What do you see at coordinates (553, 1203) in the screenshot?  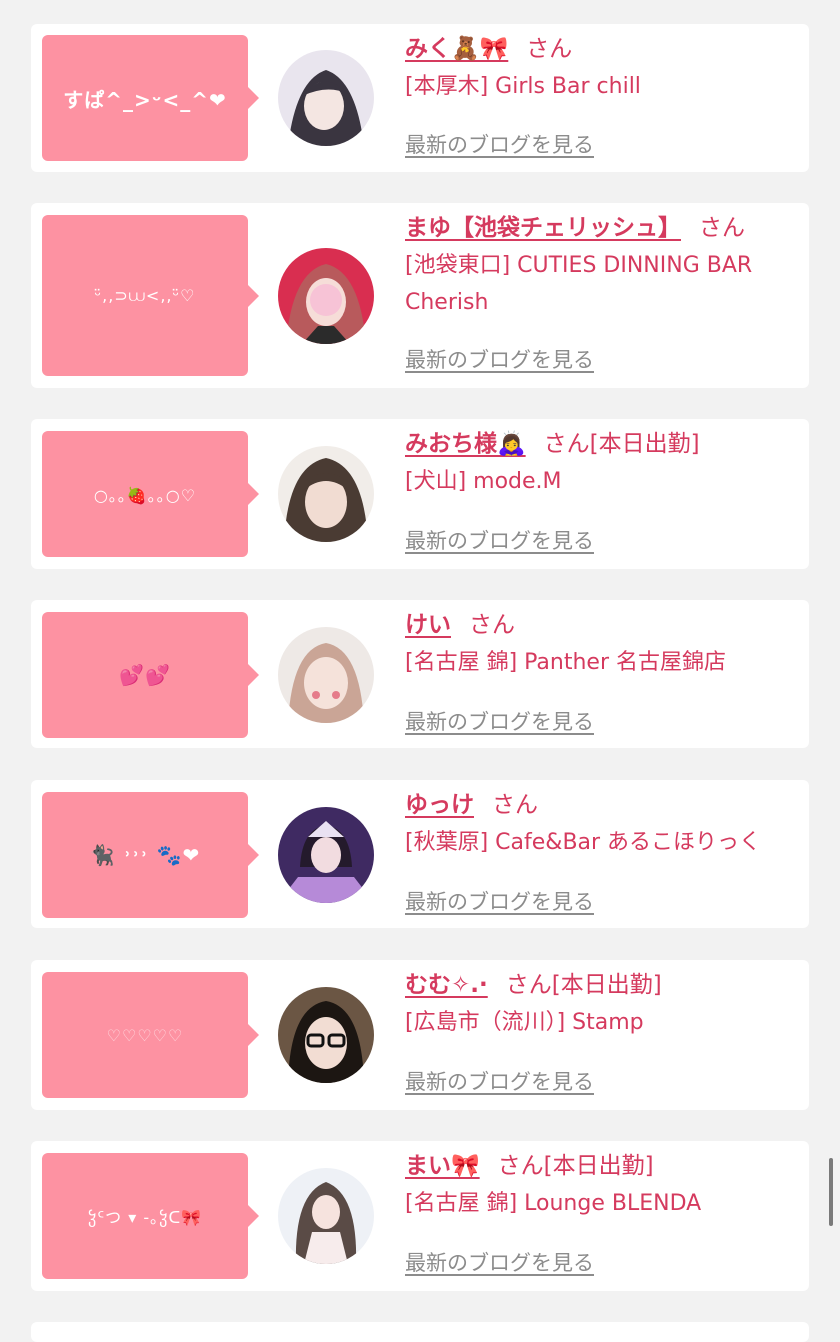 I see `shop-name: [名古屋 錦] Lounge BLENDA` at bounding box center [553, 1203].